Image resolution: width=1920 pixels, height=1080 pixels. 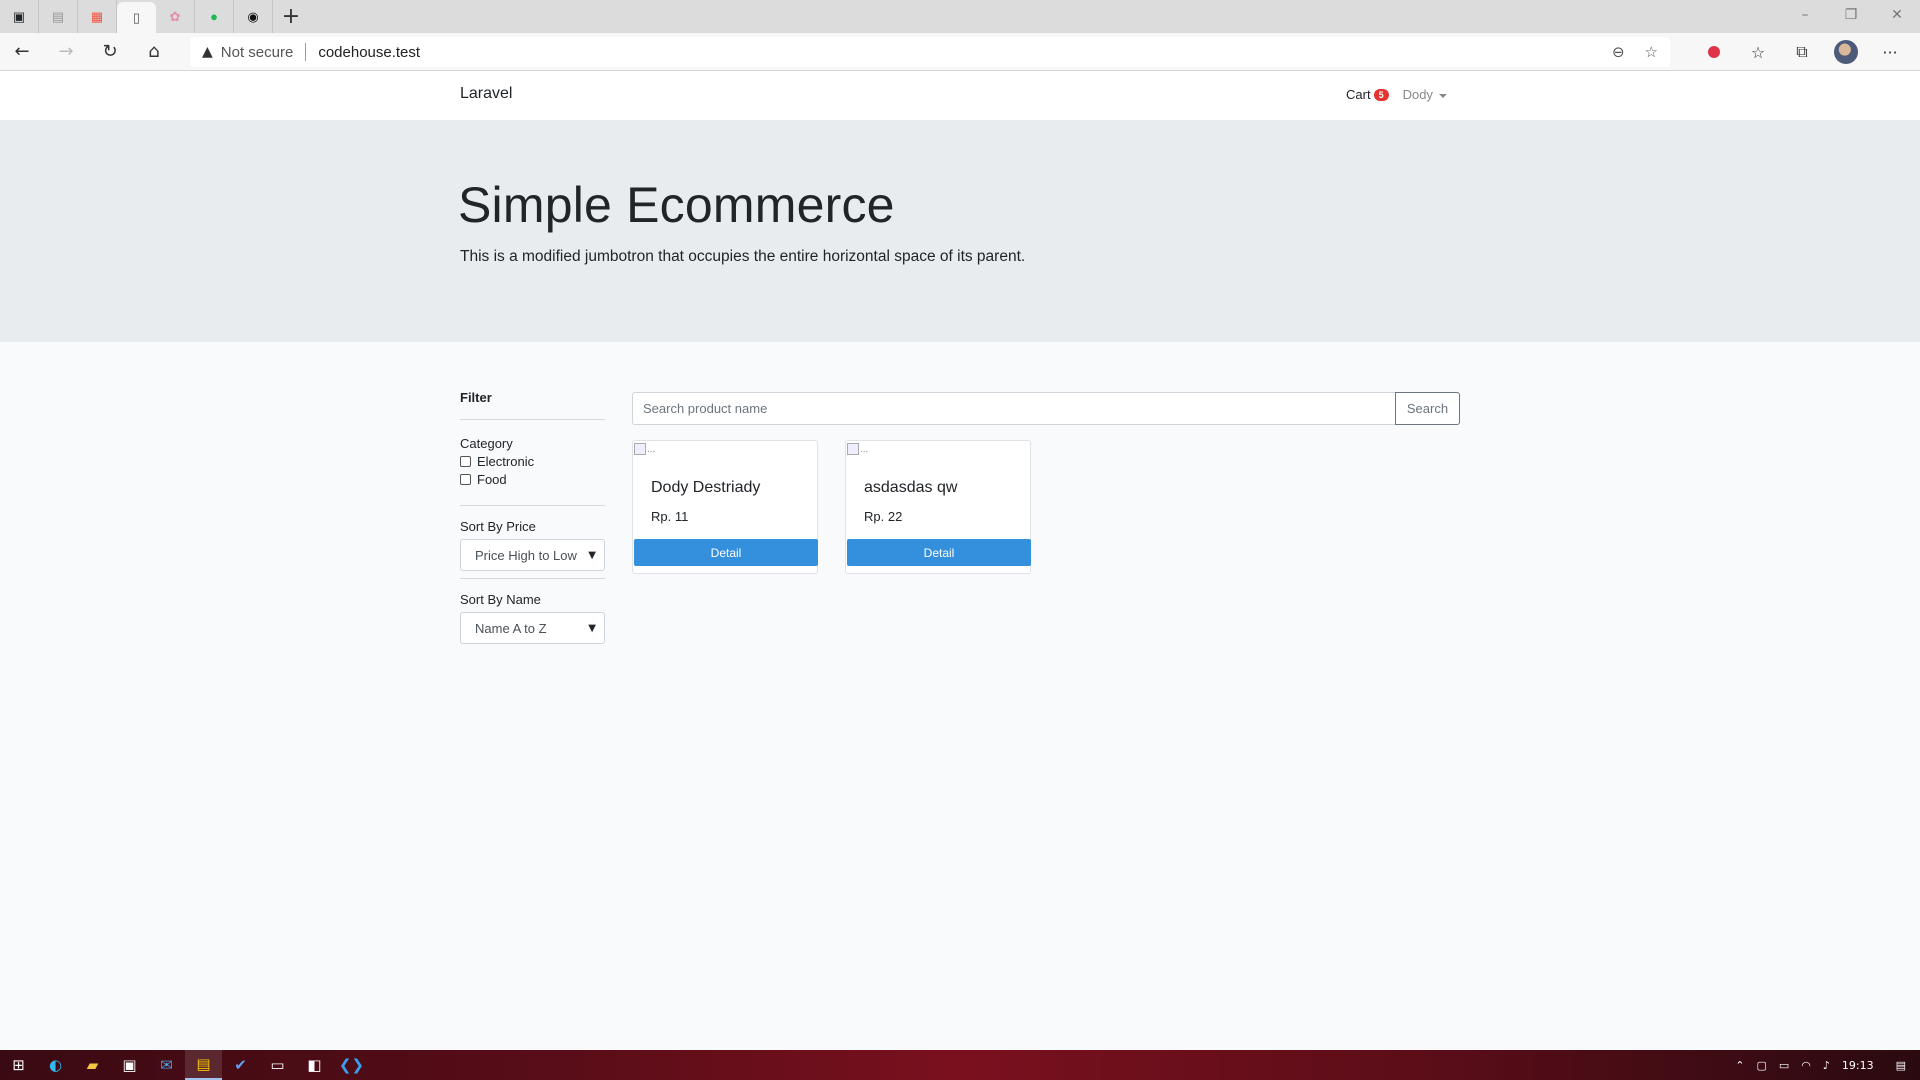 I want to click on taskbar-app-todo: ✔, so click(x=240, y=1065).